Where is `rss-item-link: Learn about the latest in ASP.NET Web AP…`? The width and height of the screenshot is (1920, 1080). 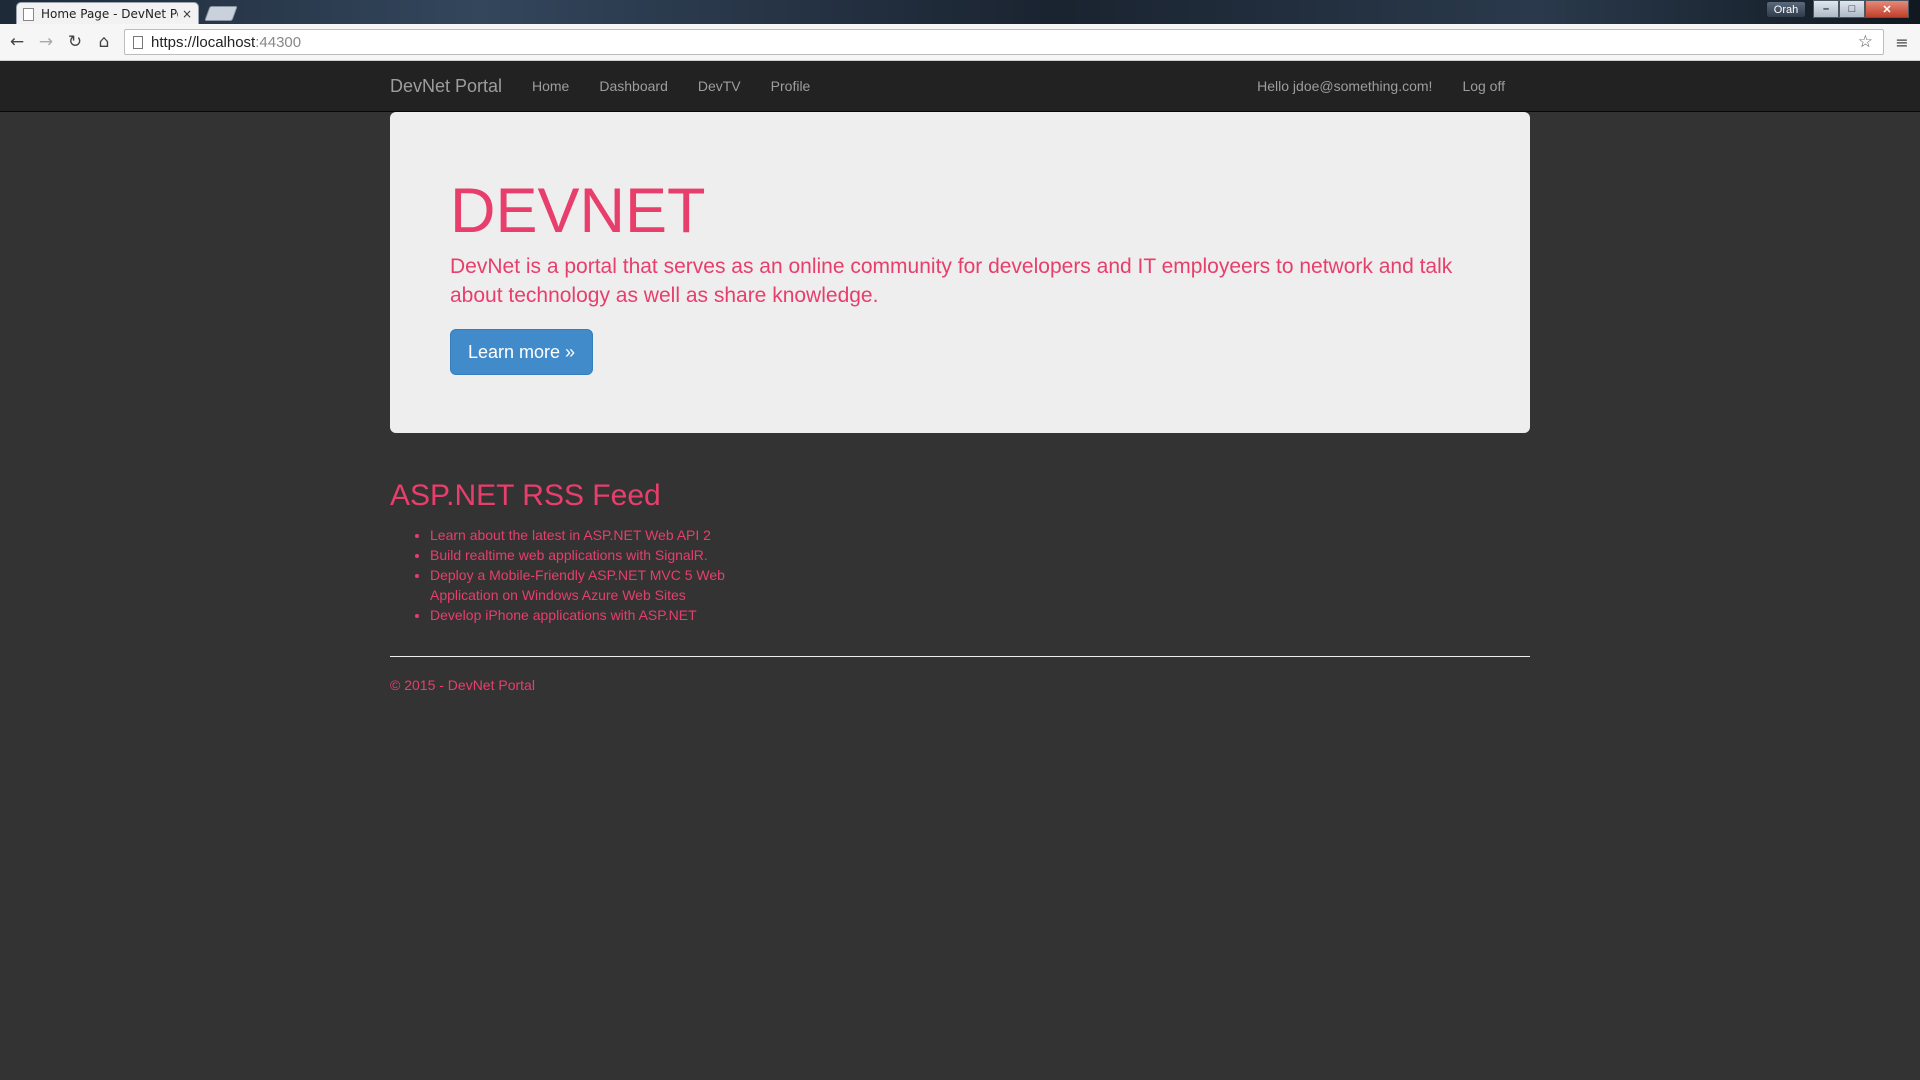 rss-item-link: Learn about the latest in ASP.NET Web AP… is located at coordinates (570, 535).